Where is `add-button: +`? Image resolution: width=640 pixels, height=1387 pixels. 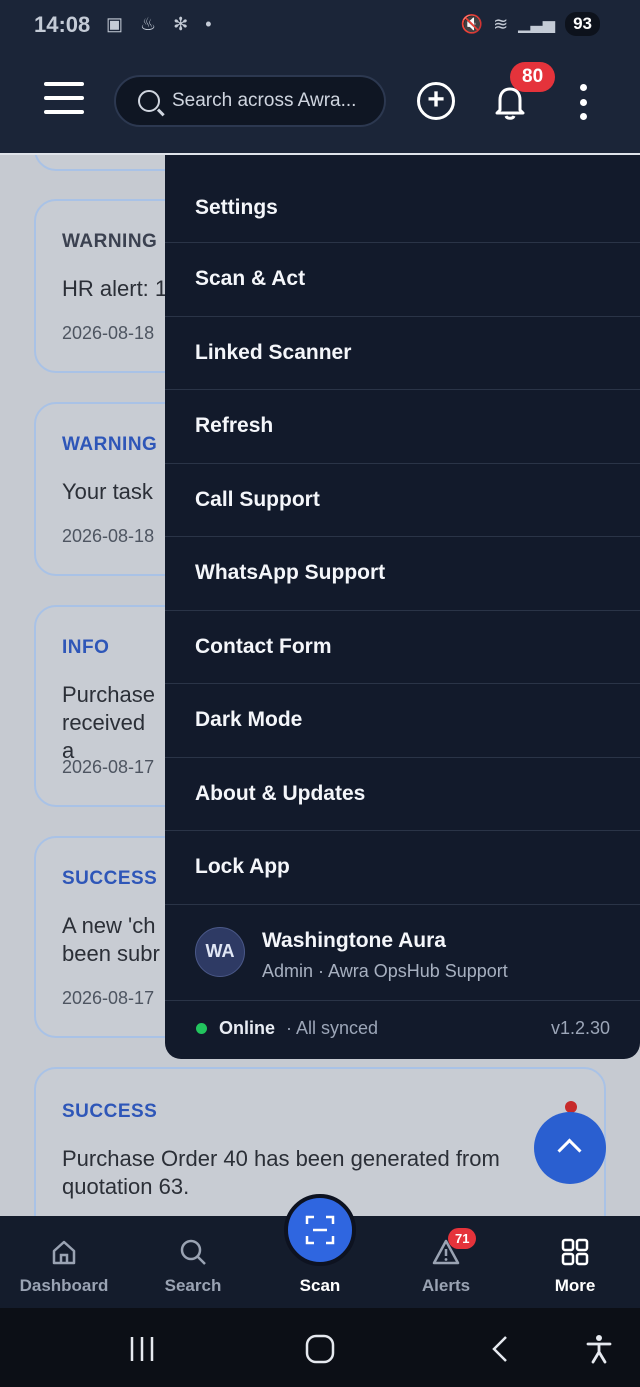 add-button: + is located at coordinates (436, 101).